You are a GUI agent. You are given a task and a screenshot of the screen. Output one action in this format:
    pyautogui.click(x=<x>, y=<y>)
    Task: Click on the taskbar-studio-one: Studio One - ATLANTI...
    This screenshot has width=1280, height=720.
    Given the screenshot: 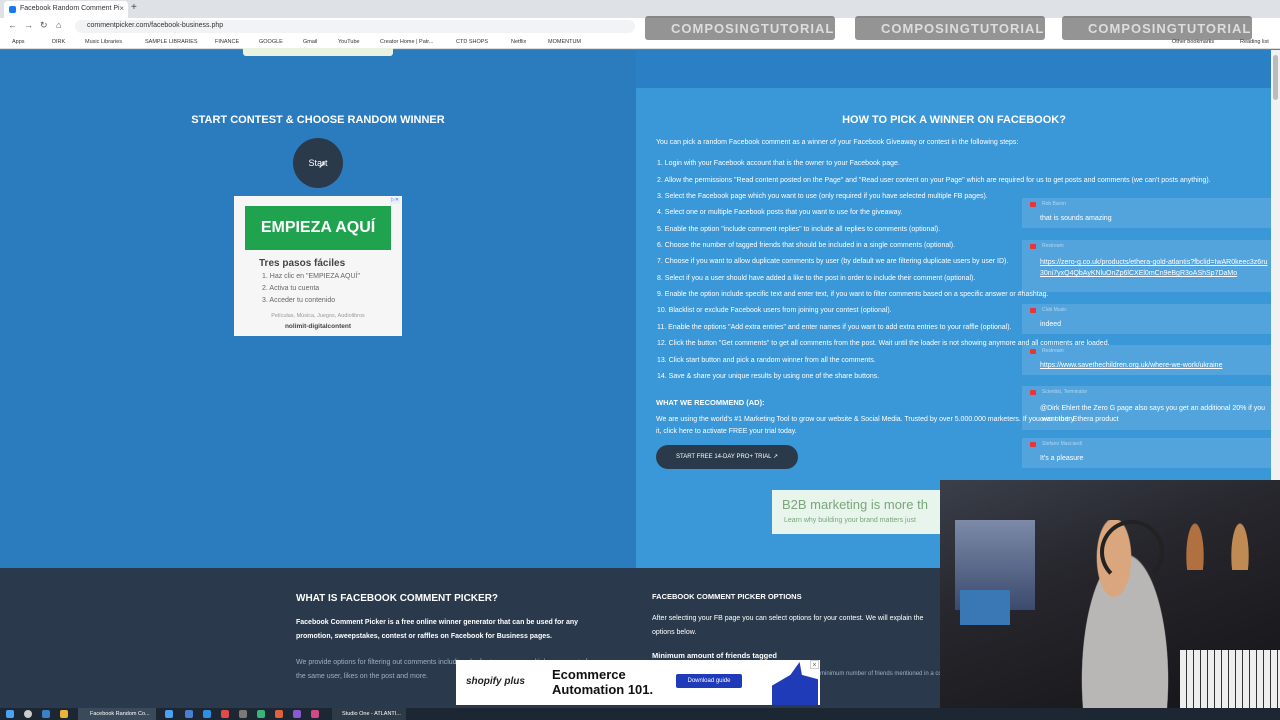 What is the action you would take?
    pyautogui.click(x=369, y=714)
    